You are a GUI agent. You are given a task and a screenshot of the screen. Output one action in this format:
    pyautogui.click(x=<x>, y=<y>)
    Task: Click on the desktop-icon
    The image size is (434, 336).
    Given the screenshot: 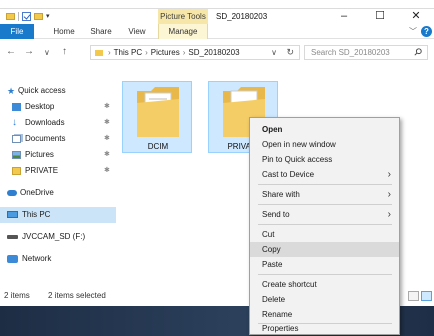 What is the action you would take?
    pyautogui.click(x=16, y=107)
    